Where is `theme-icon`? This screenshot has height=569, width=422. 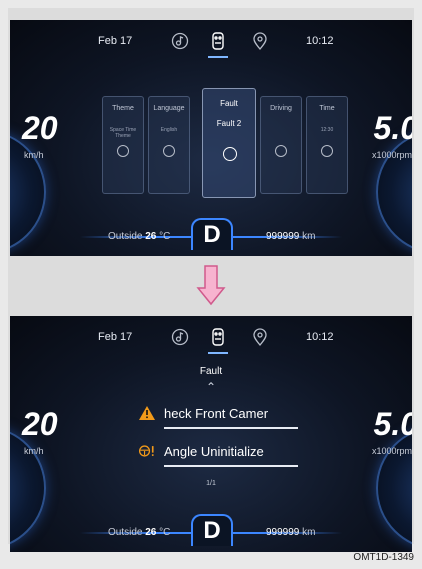 theme-icon is located at coordinates (123, 151).